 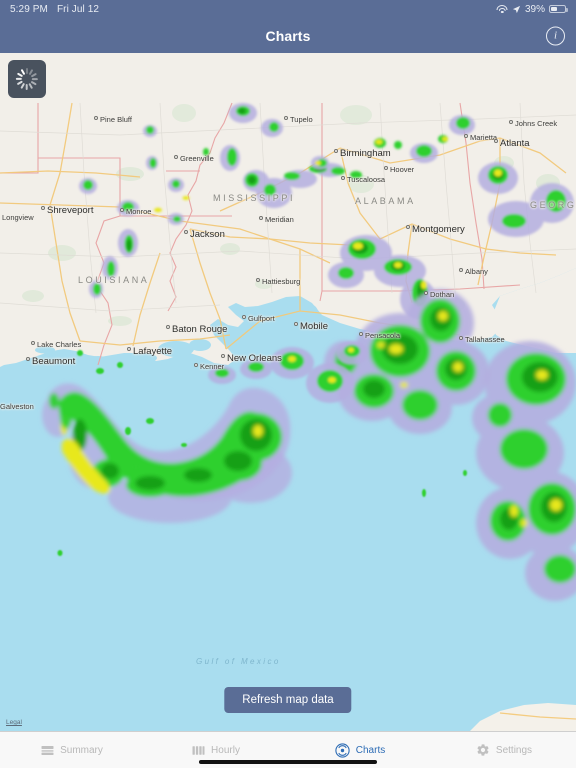 I want to click on wifi-icon, so click(x=502, y=9).